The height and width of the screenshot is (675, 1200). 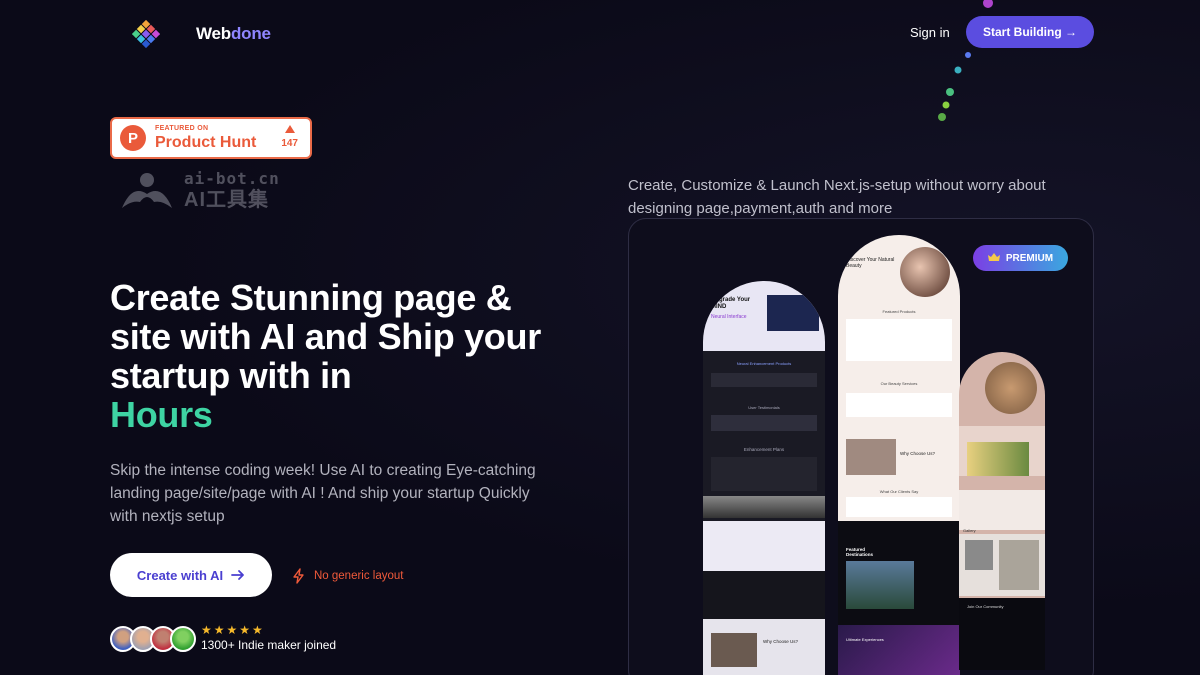 I want to click on logo-icon, so click(x=146, y=34).